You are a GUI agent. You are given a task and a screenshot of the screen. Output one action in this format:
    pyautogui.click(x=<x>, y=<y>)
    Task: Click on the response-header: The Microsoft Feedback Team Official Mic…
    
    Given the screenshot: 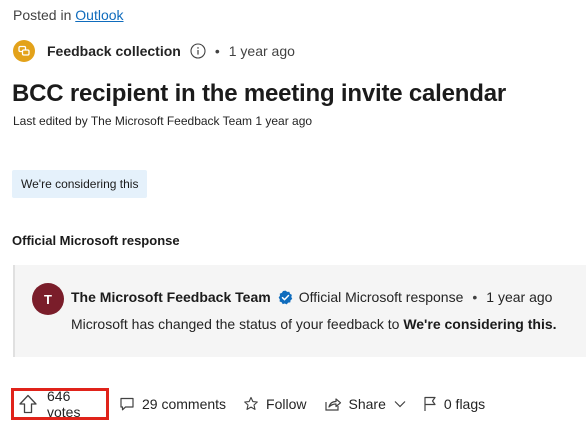 What is the action you would take?
    pyautogui.click(x=311, y=297)
    